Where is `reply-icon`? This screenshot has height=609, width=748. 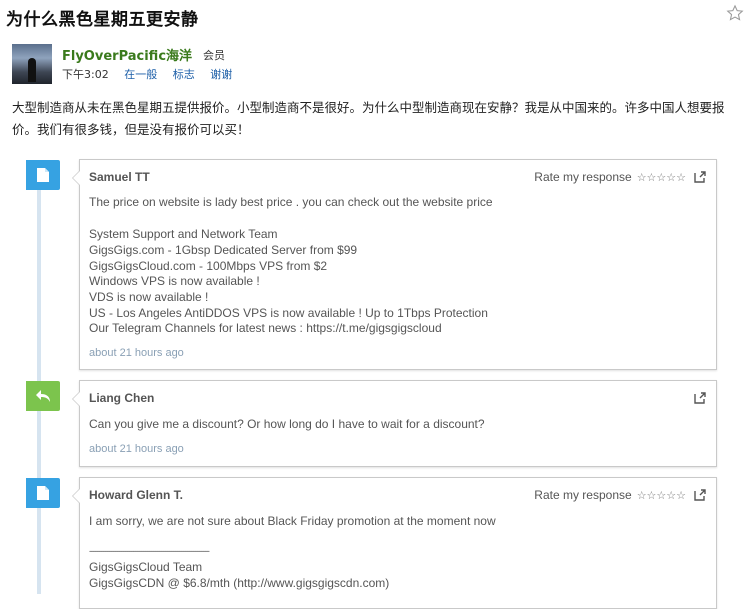 reply-icon is located at coordinates (43, 396).